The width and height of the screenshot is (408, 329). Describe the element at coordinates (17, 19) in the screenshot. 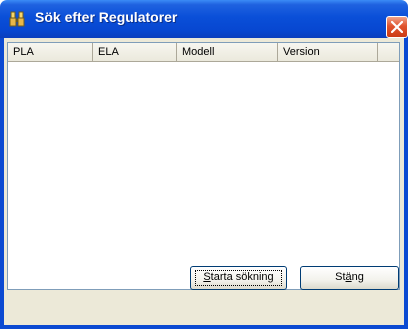

I see `binoculars-icon` at that location.